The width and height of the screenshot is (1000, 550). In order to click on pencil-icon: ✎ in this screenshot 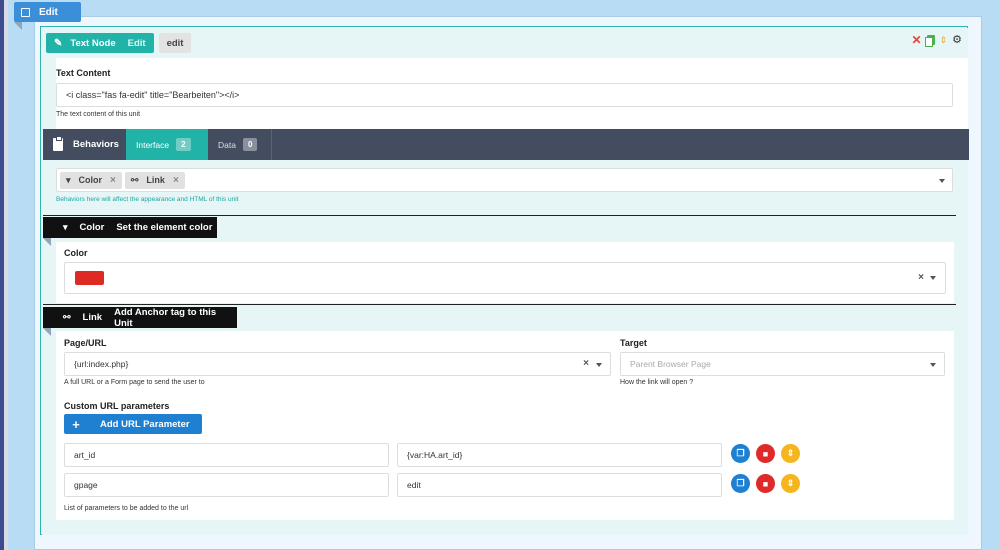, I will do `click(58, 43)`.